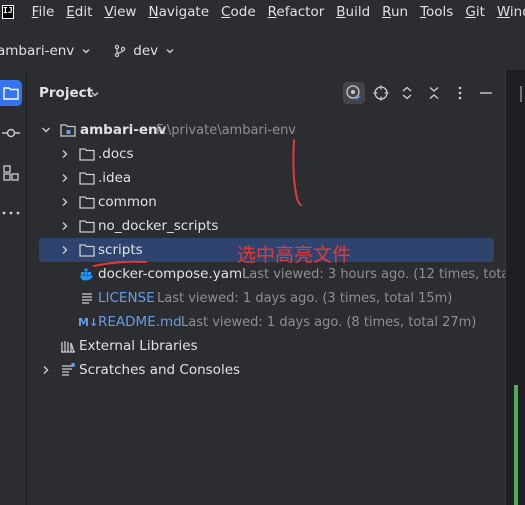 The height and width of the screenshot is (505, 525). I want to click on locate-file-icon, so click(353, 93).